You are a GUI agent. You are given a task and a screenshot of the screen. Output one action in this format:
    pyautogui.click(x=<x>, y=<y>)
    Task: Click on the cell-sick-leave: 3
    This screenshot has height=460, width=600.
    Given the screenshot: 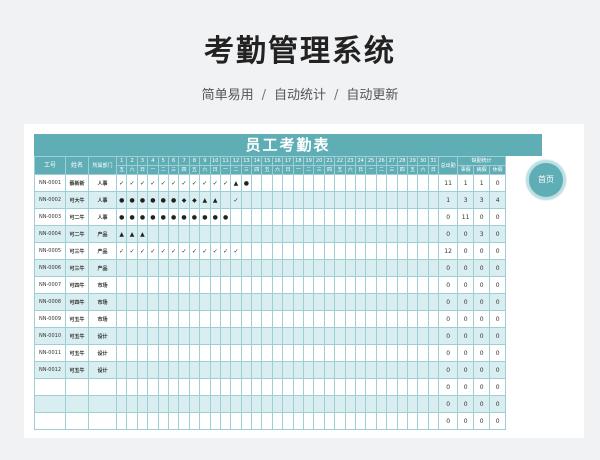 What is the action you would take?
    pyautogui.click(x=482, y=200)
    